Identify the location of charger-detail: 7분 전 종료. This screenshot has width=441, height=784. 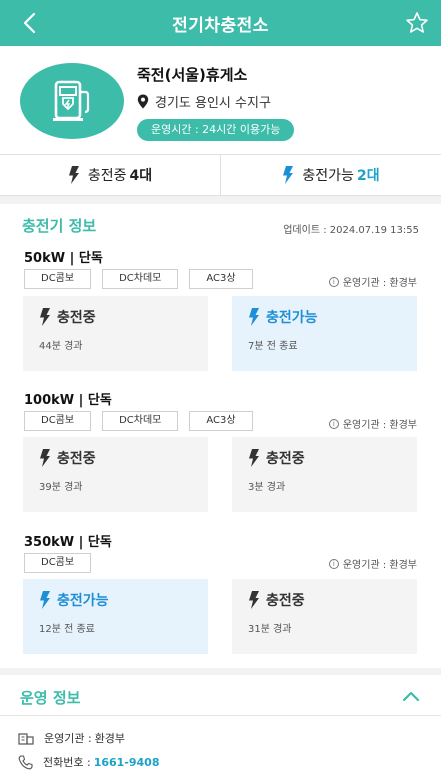
(273, 346).